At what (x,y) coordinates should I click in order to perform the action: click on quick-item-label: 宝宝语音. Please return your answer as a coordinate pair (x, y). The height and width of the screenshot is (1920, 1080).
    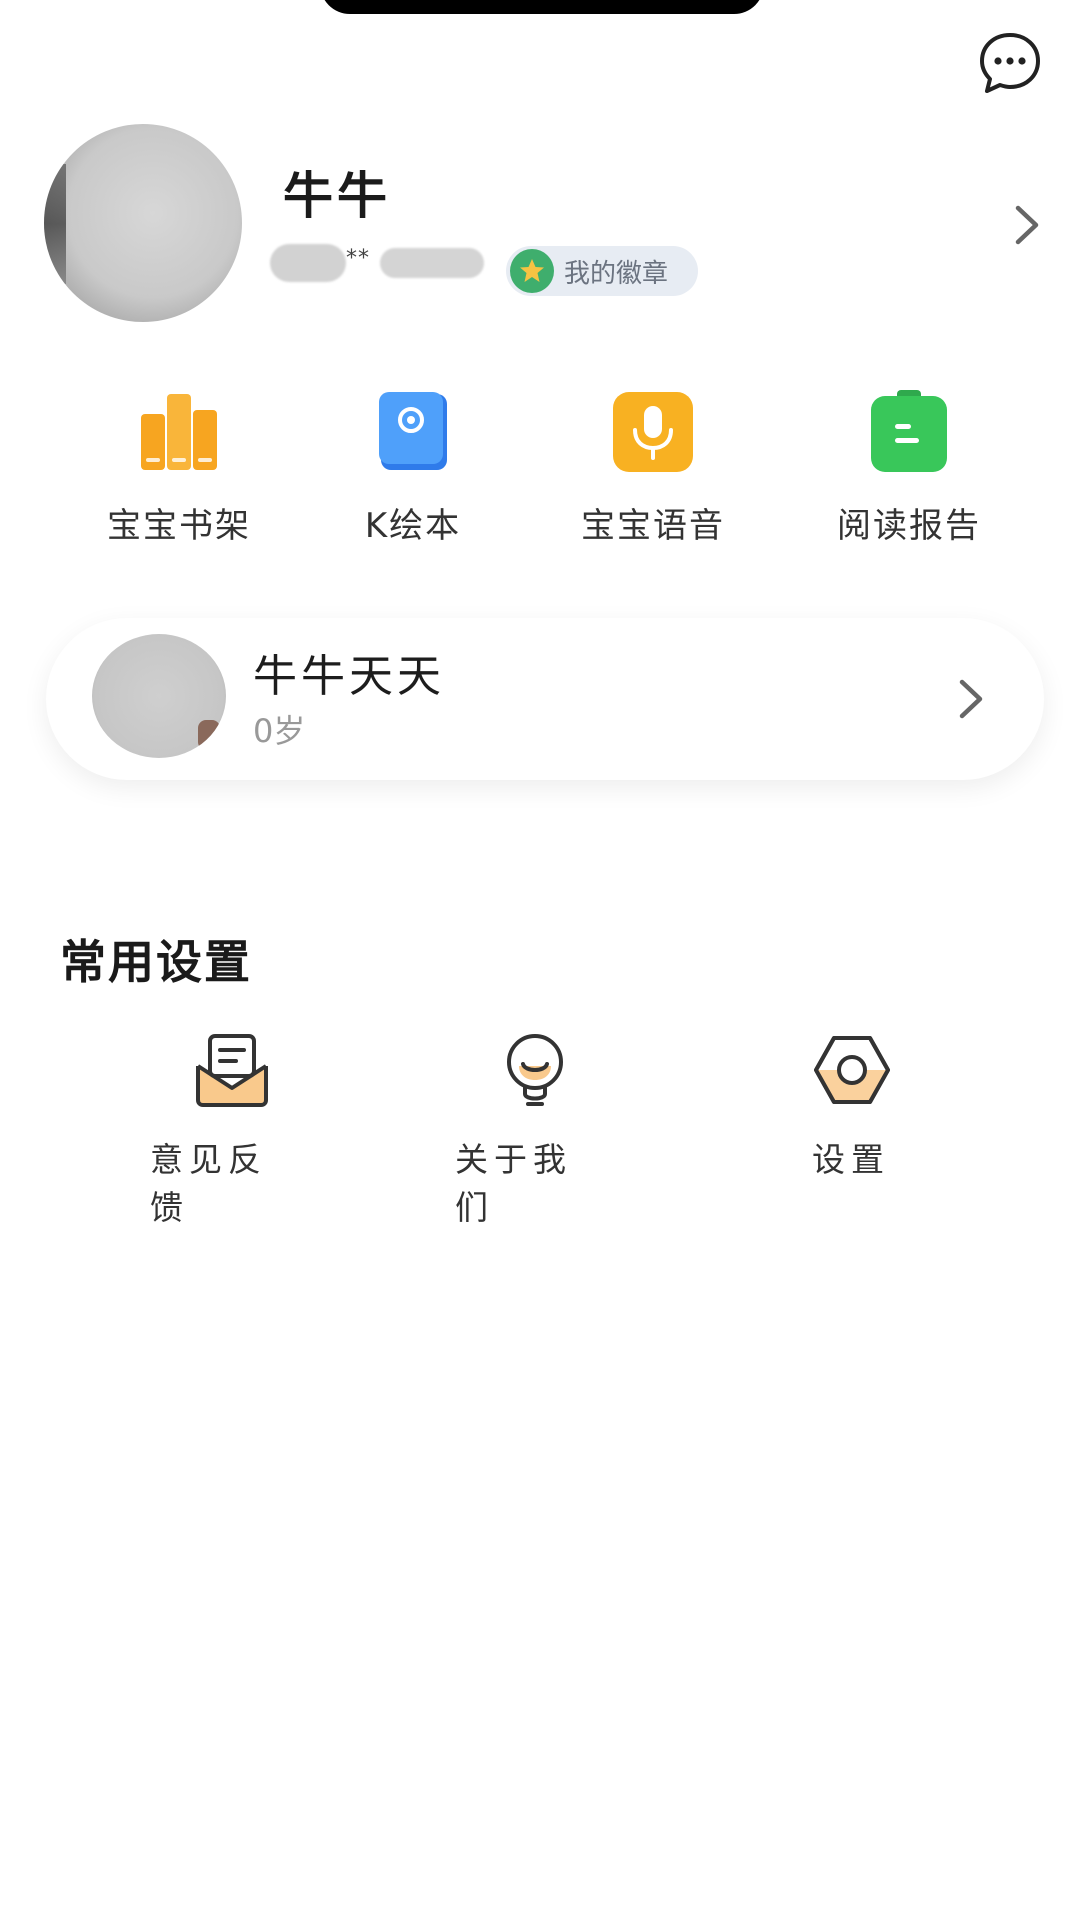
    Looking at the image, I should click on (653, 526).